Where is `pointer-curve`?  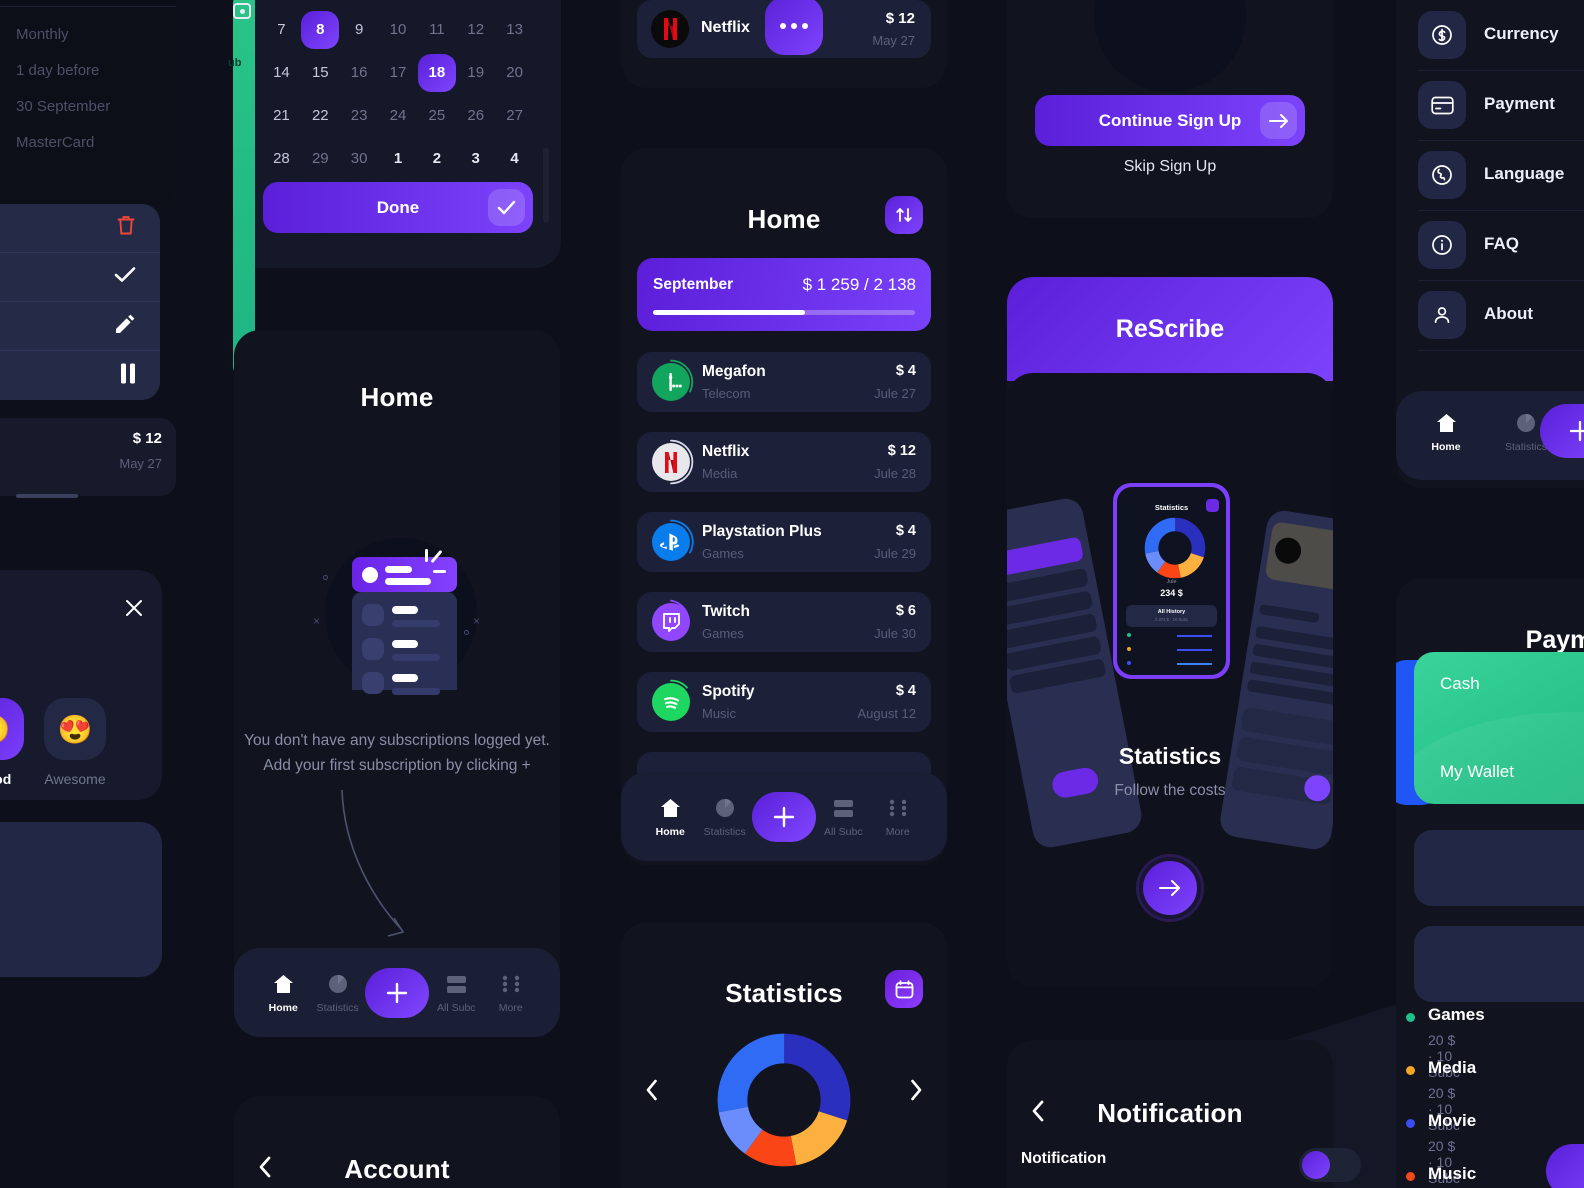
pointer-curve is located at coordinates (373, 863).